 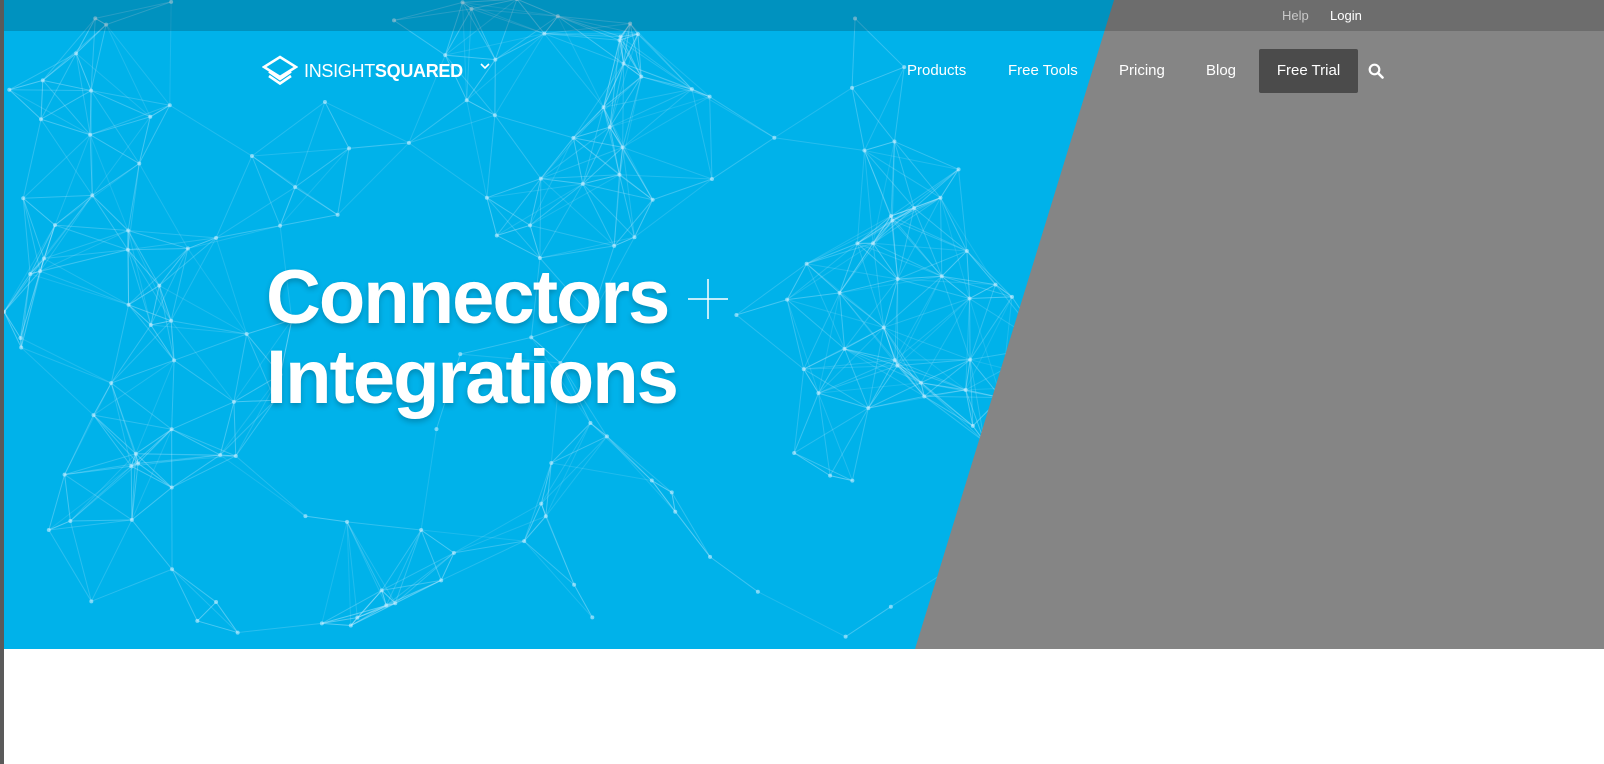 What do you see at coordinates (1308, 71) in the screenshot?
I see `free-trial-button: Free Trial` at bounding box center [1308, 71].